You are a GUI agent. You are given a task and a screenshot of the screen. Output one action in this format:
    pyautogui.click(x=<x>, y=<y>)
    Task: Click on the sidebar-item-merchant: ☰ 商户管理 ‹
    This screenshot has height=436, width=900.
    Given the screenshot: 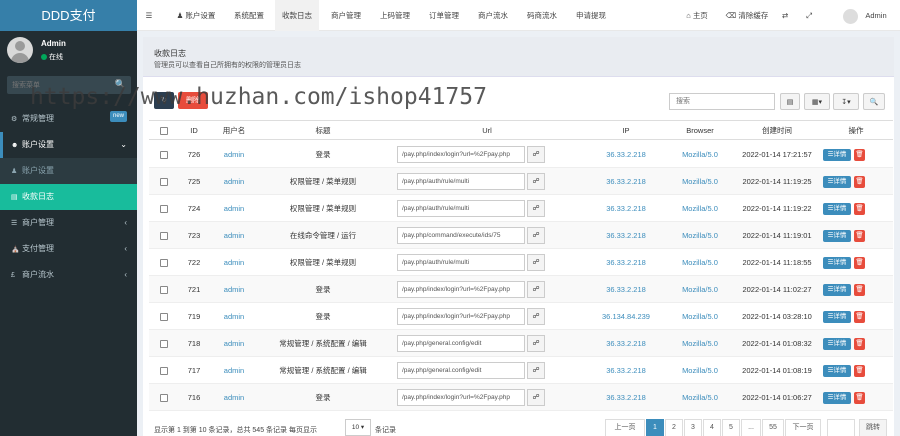 What is the action you would take?
    pyautogui.click(x=68, y=223)
    